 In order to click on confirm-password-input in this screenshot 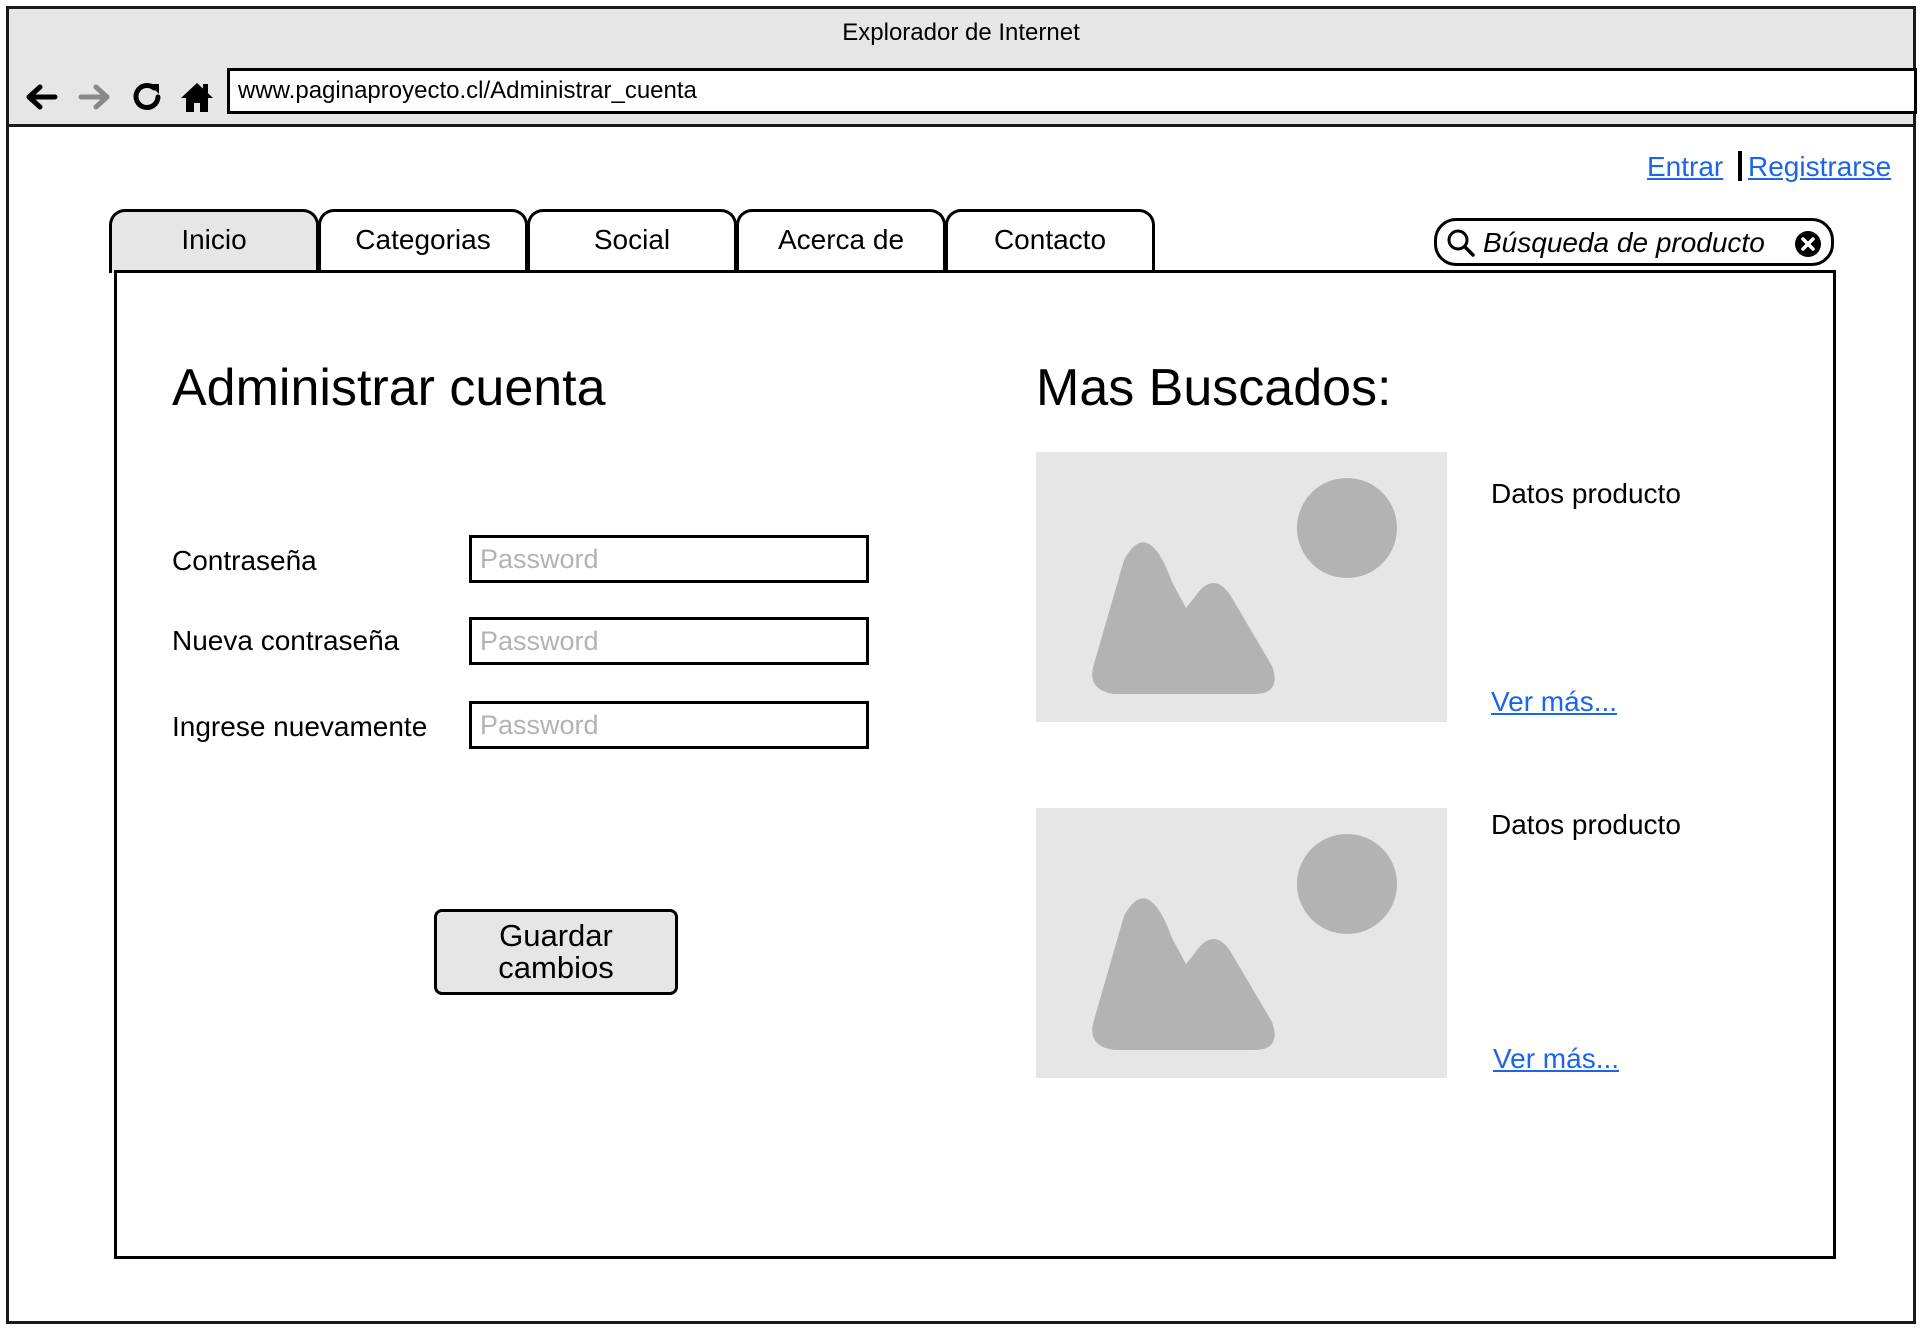, I will do `click(669, 725)`.